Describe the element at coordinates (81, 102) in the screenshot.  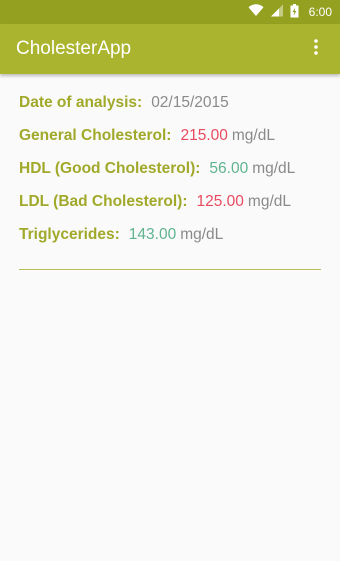
I see `date-label: Date of analysis:` at that location.